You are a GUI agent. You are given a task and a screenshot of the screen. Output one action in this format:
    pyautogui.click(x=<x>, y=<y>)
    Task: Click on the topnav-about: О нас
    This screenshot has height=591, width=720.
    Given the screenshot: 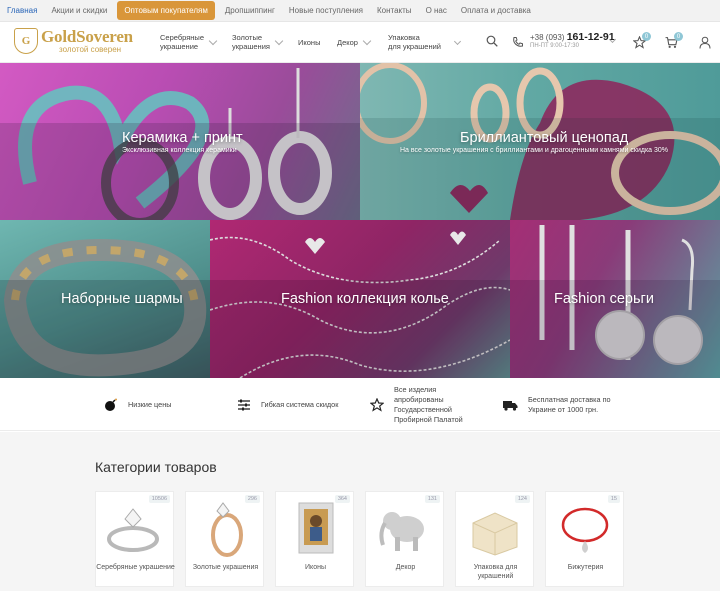 What is the action you would take?
    pyautogui.click(x=436, y=11)
    